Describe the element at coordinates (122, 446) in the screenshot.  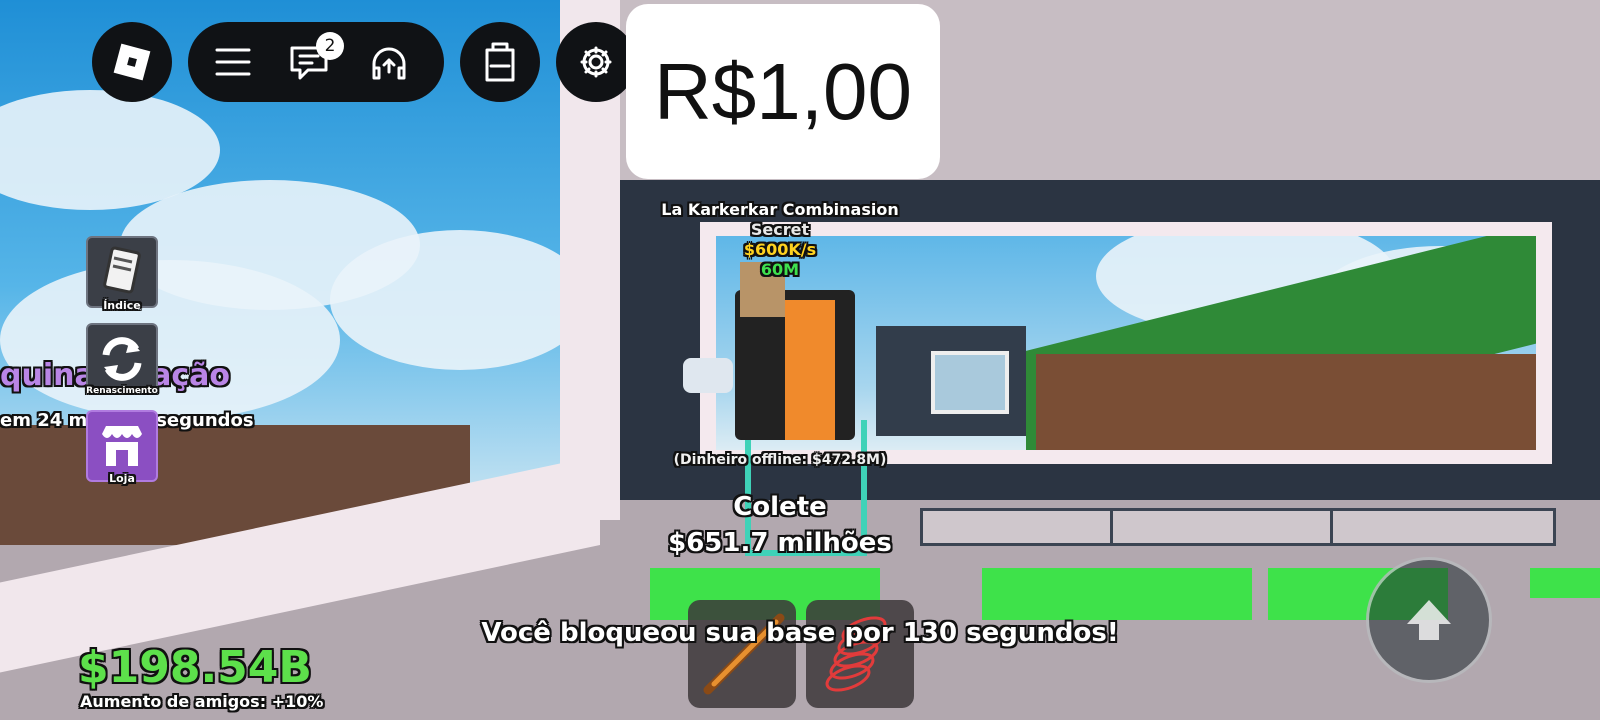
I see `shop-icon` at that location.